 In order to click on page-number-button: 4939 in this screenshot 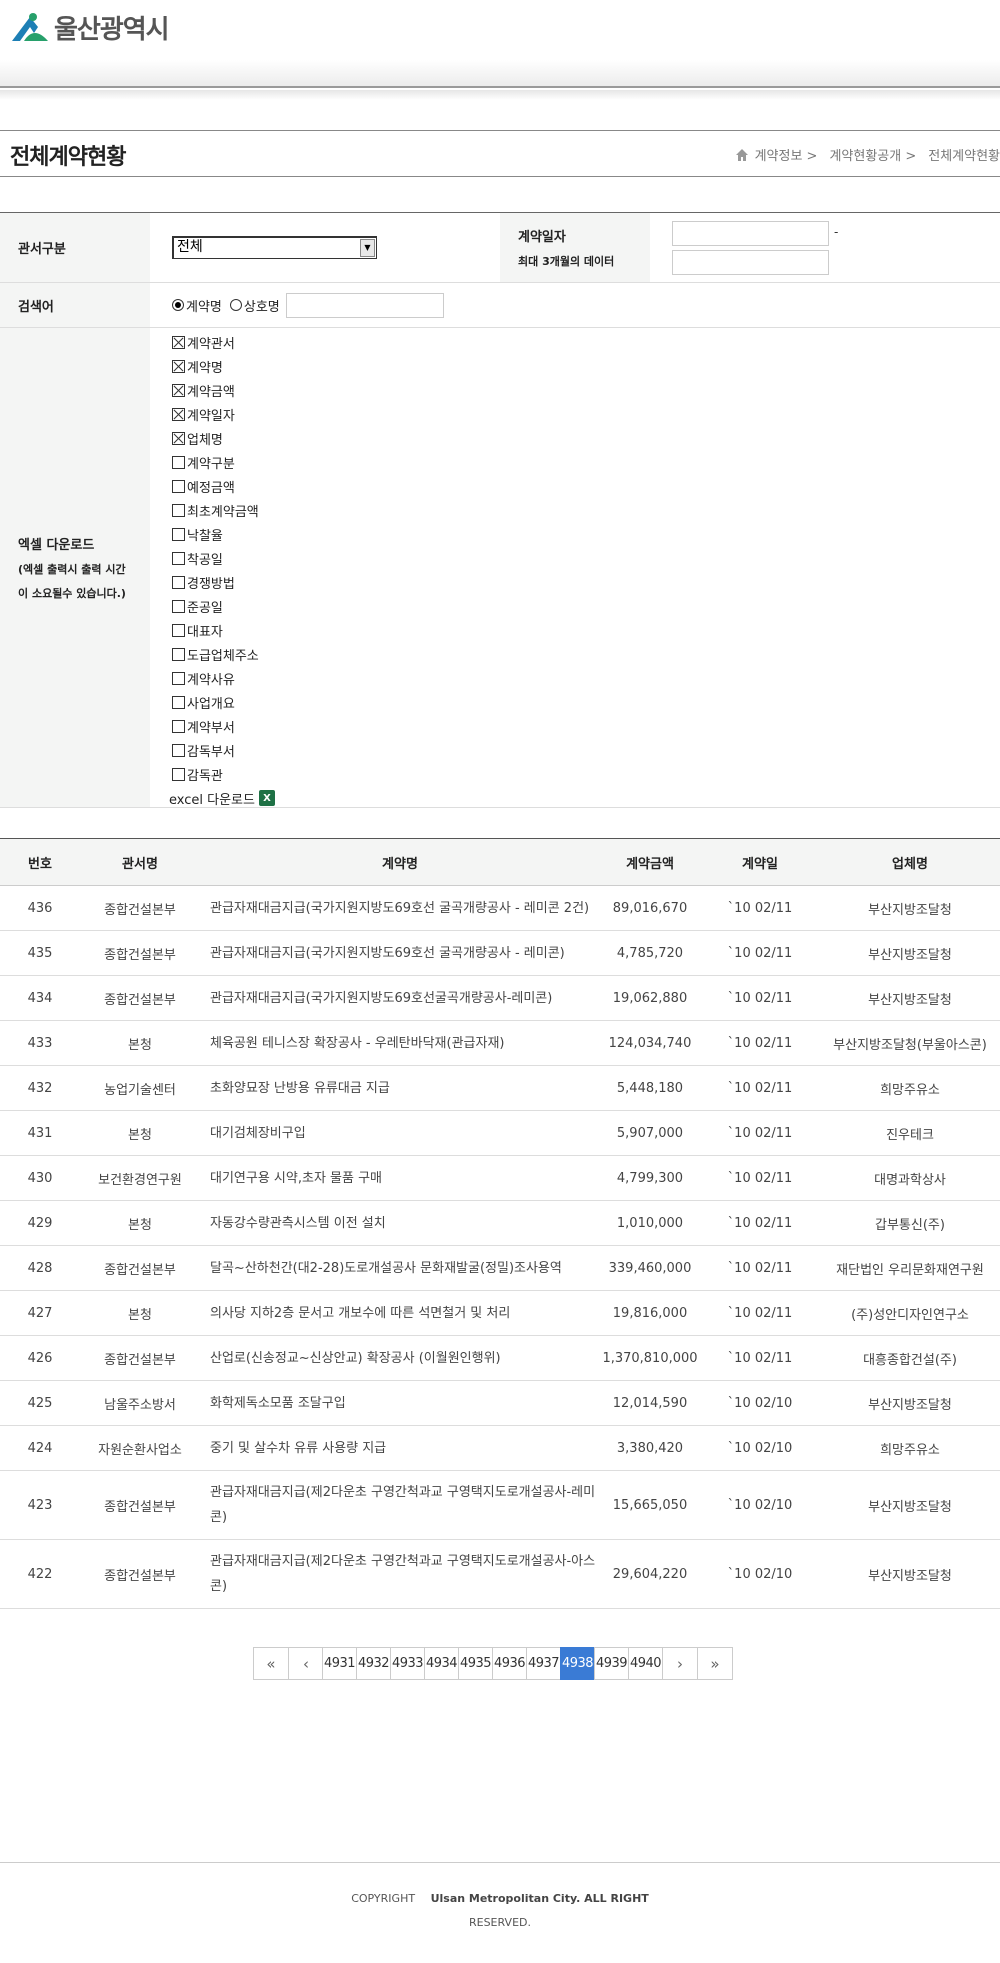, I will do `click(611, 1663)`.